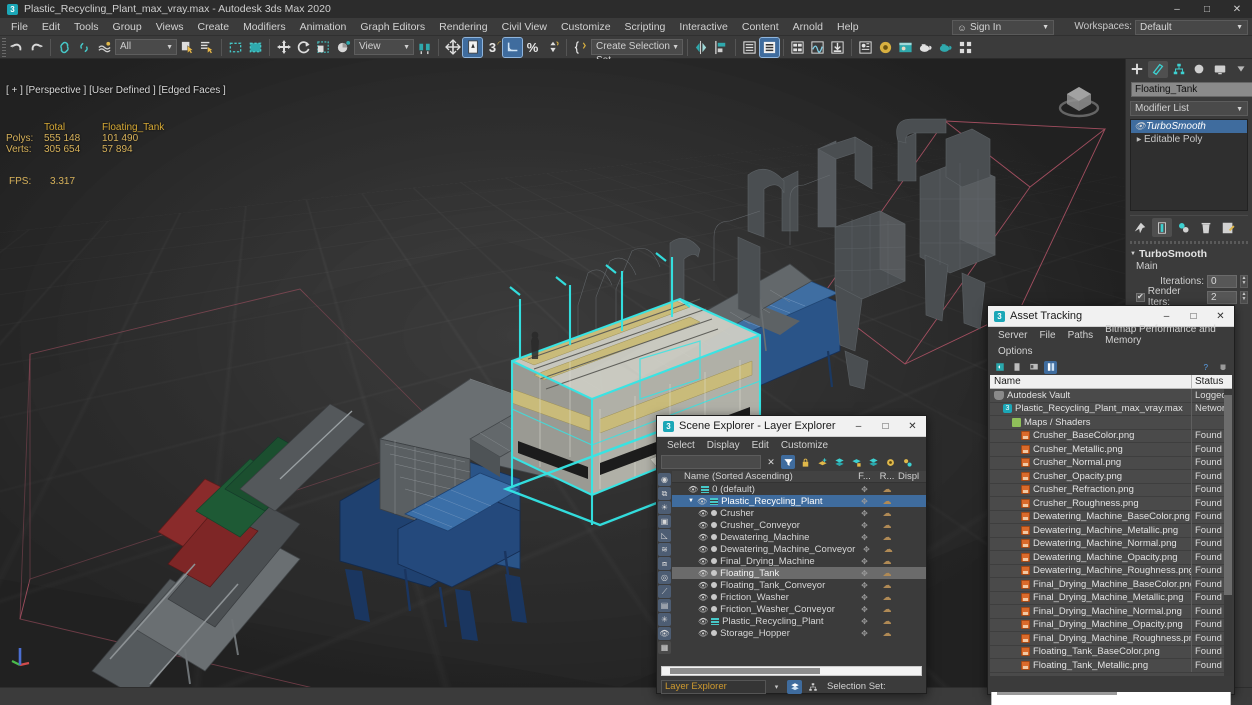 Image resolution: width=1252 pixels, height=705 pixels. Describe the element at coordinates (839, 462) in the screenshot. I see `layer-stack-icon` at that location.